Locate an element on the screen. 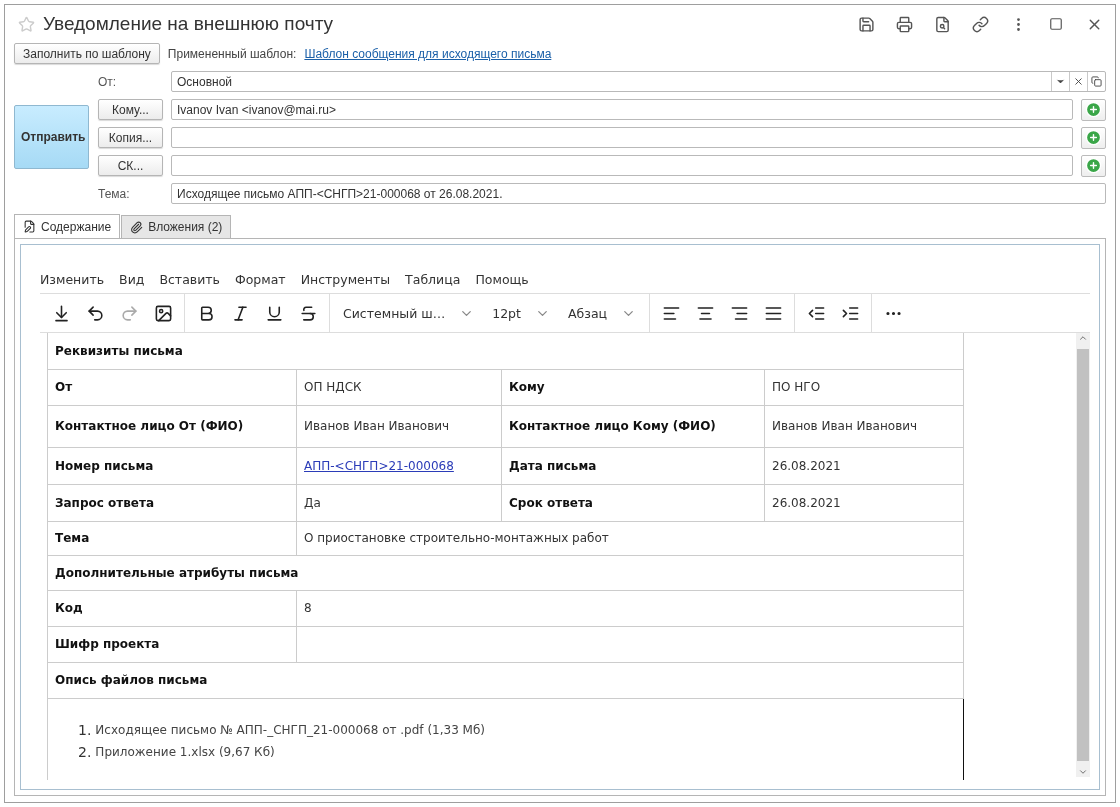 This screenshot has width=1120, height=807. dropdown: Абзац is located at coordinates (602, 313).